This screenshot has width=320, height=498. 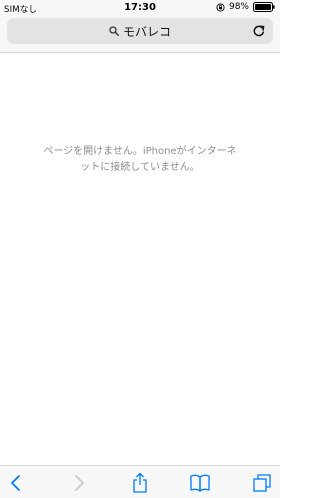 I want to click on chevron-right-icon, so click(x=79, y=483).